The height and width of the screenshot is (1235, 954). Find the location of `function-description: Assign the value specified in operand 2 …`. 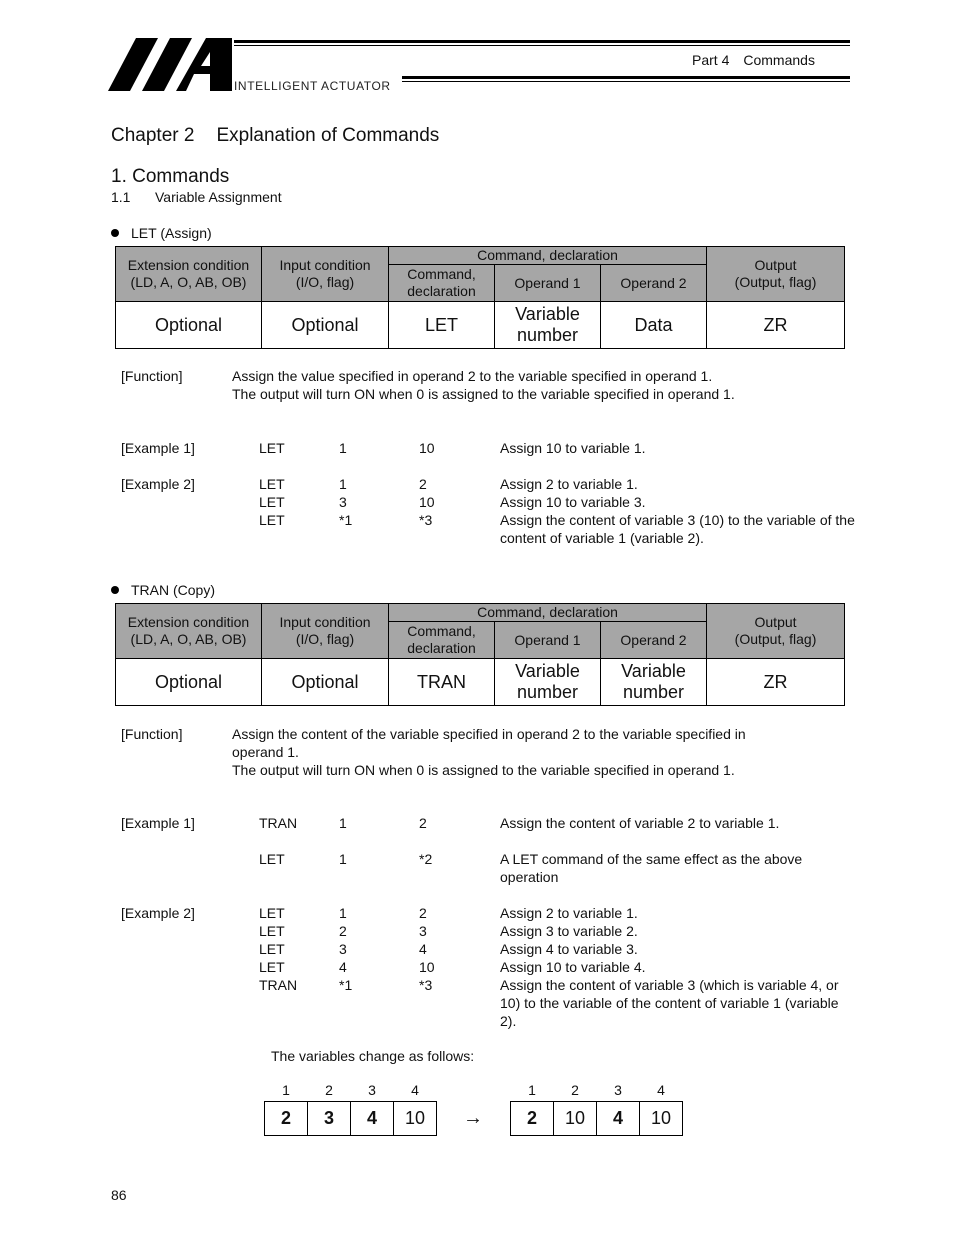

function-description: Assign the value specified in operand 2 … is located at coordinates (483, 385).